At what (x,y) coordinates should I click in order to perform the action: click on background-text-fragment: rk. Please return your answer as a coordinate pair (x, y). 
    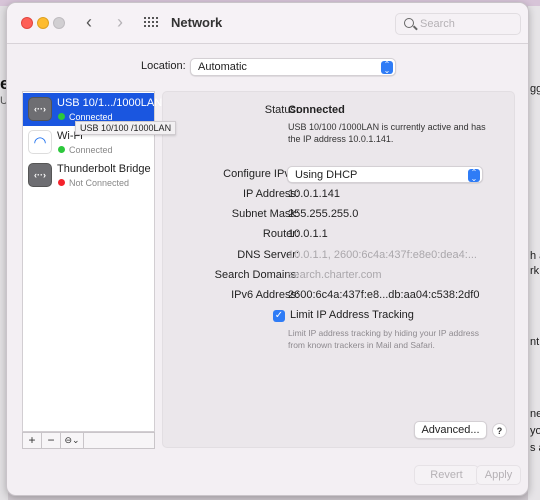
    Looking at the image, I should click on (535, 271).